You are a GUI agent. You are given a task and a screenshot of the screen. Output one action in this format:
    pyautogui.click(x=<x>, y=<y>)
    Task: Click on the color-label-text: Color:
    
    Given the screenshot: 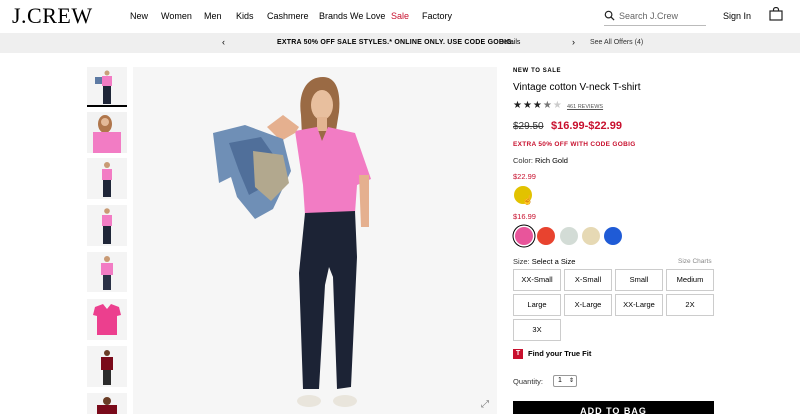 What is the action you would take?
    pyautogui.click(x=523, y=160)
    